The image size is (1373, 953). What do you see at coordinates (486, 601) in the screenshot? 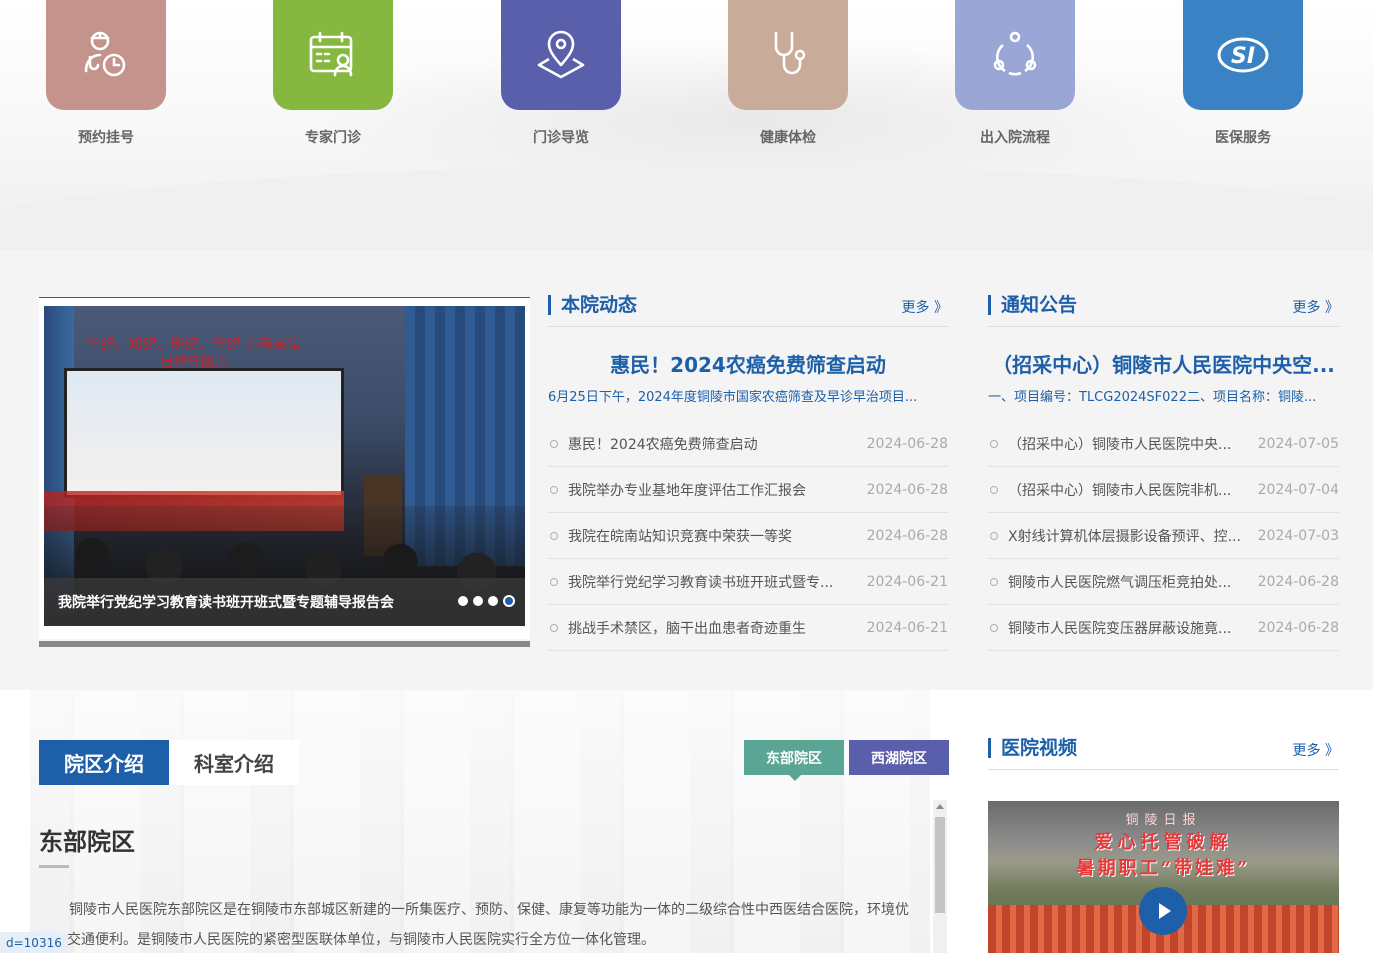
I see `slider-dots` at bounding box center [486, 601].